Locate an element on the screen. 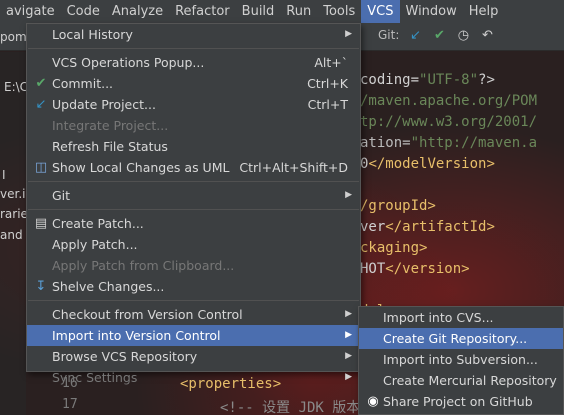 This screenshot has height=415, width=564. commit-check-icon: ✔ is located at coordinates (439, 35).